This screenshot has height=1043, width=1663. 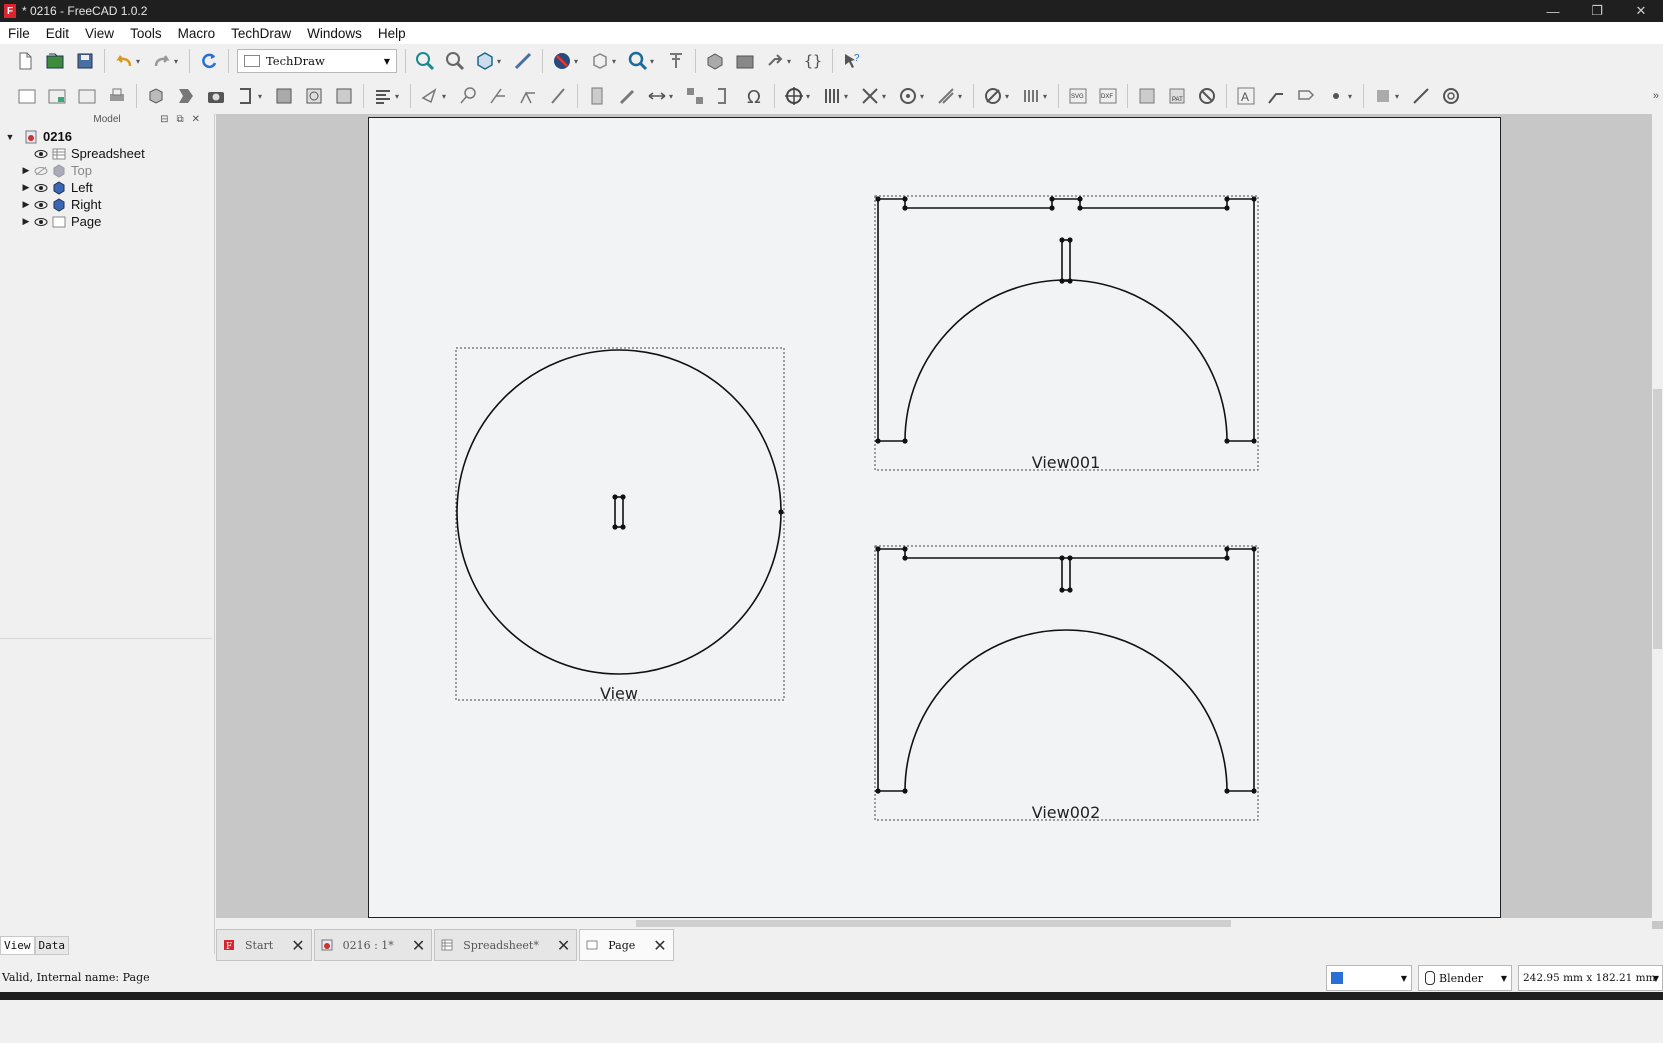 What do you see at coordinates (19, 33) in the screenshot?
I see `menu-file: File` at bounding box center [19, 33].